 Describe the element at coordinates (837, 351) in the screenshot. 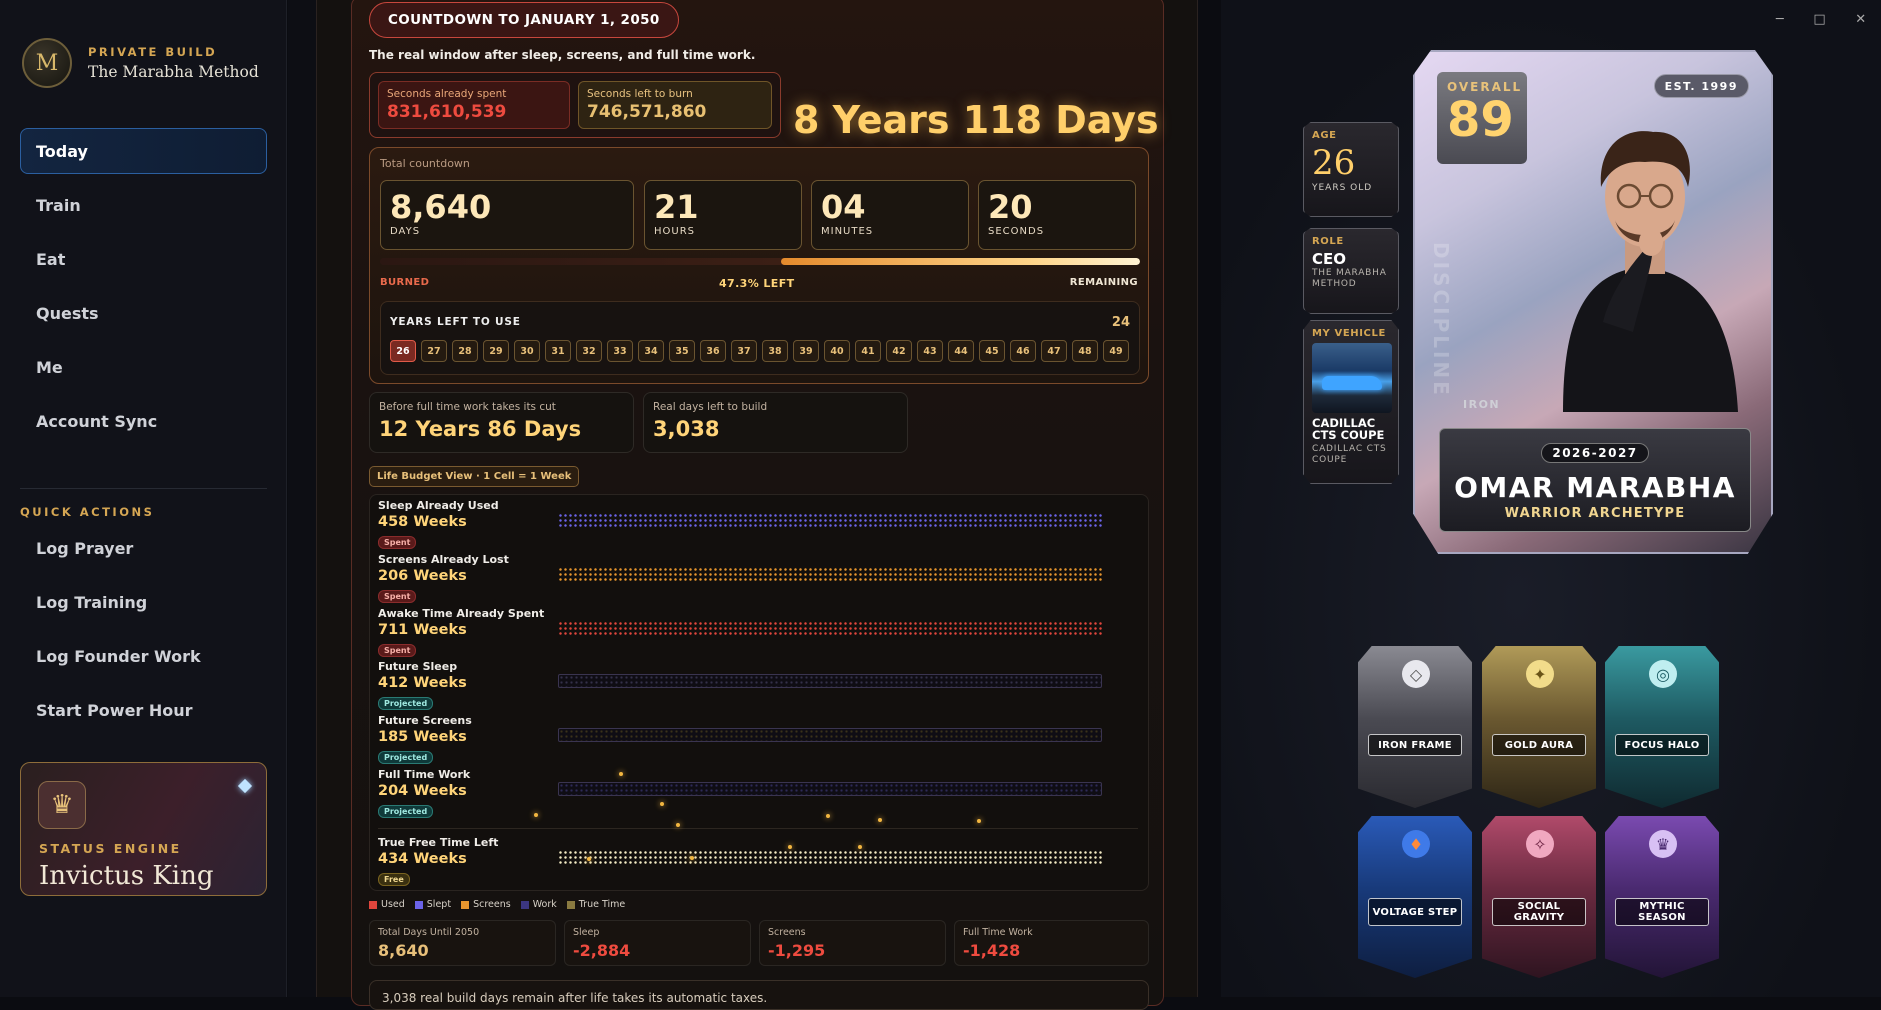

I see `year-chip: 40` at that location.